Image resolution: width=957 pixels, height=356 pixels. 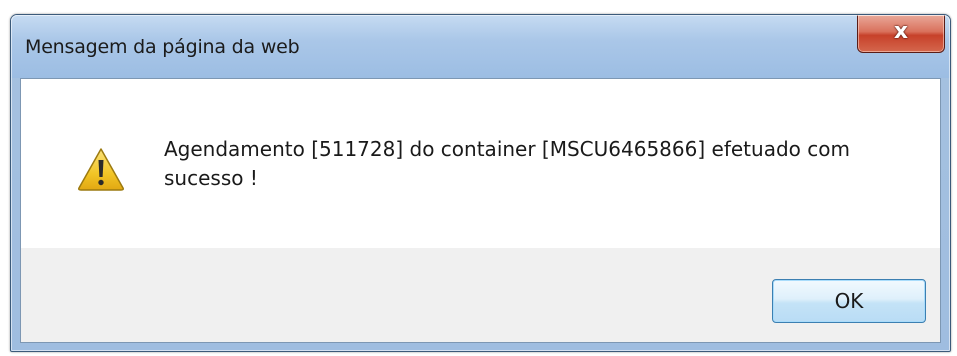 I want to click on dialog-title: Mensagem da página da web, so click(x=162, y=47).